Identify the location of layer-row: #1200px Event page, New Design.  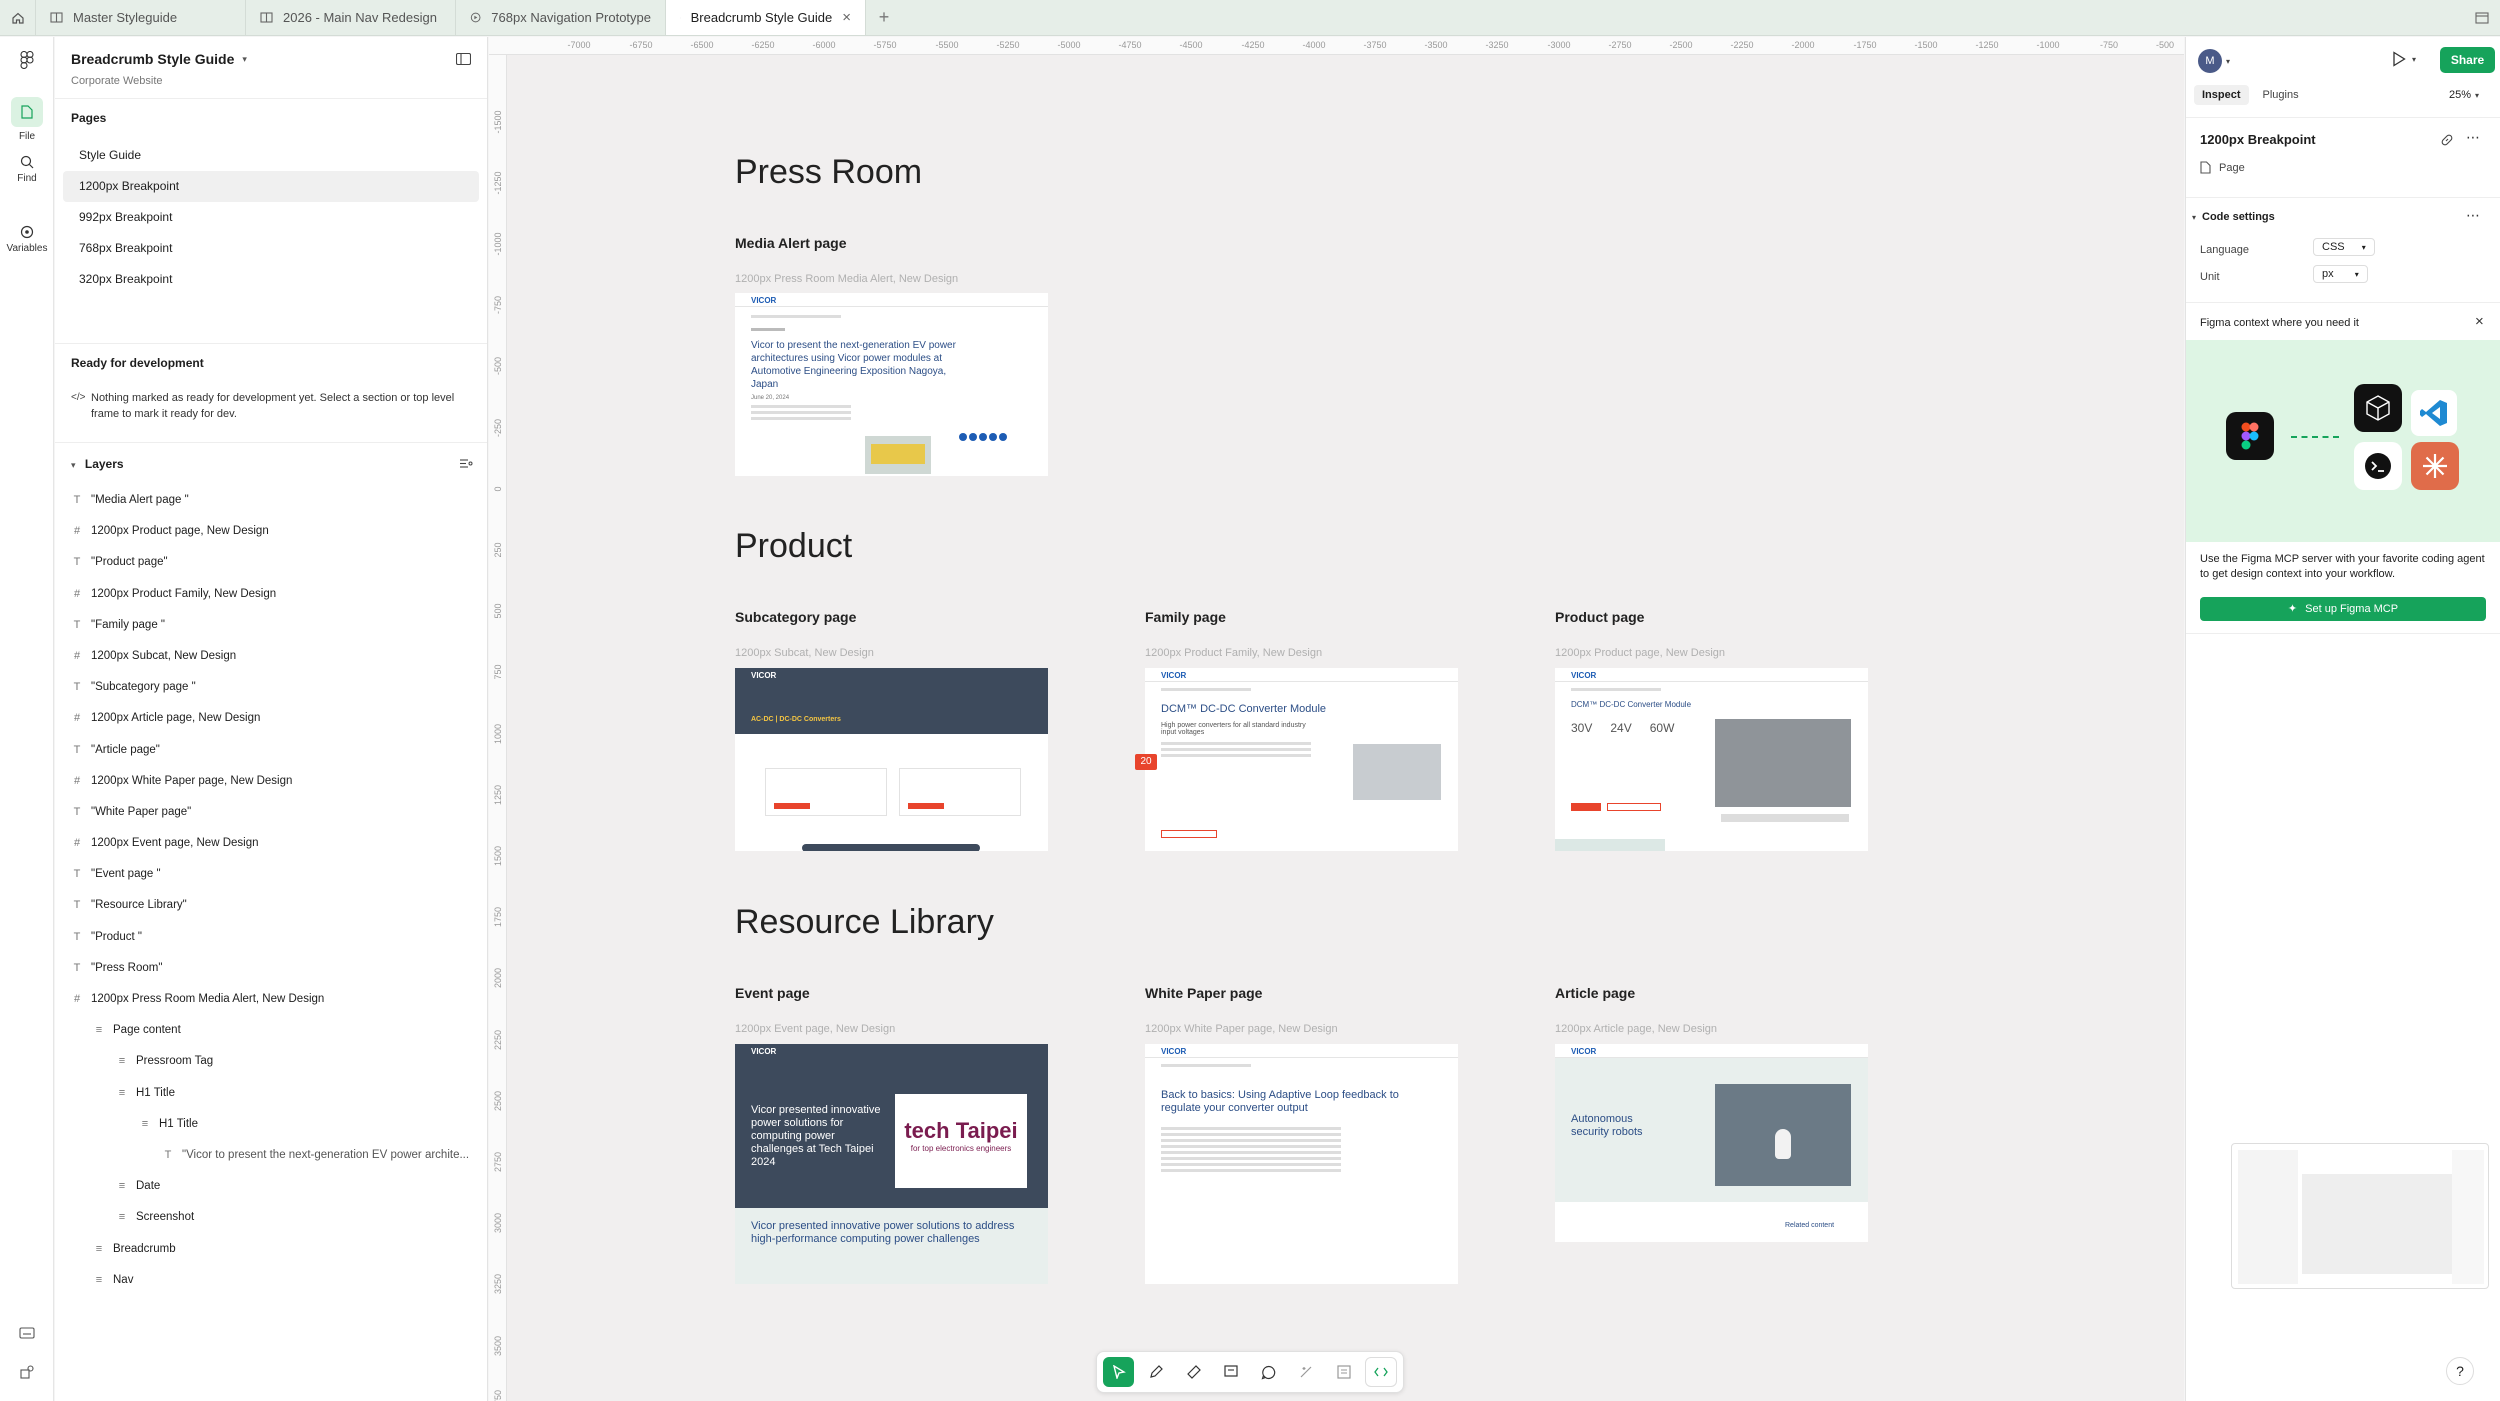
(271, 843).